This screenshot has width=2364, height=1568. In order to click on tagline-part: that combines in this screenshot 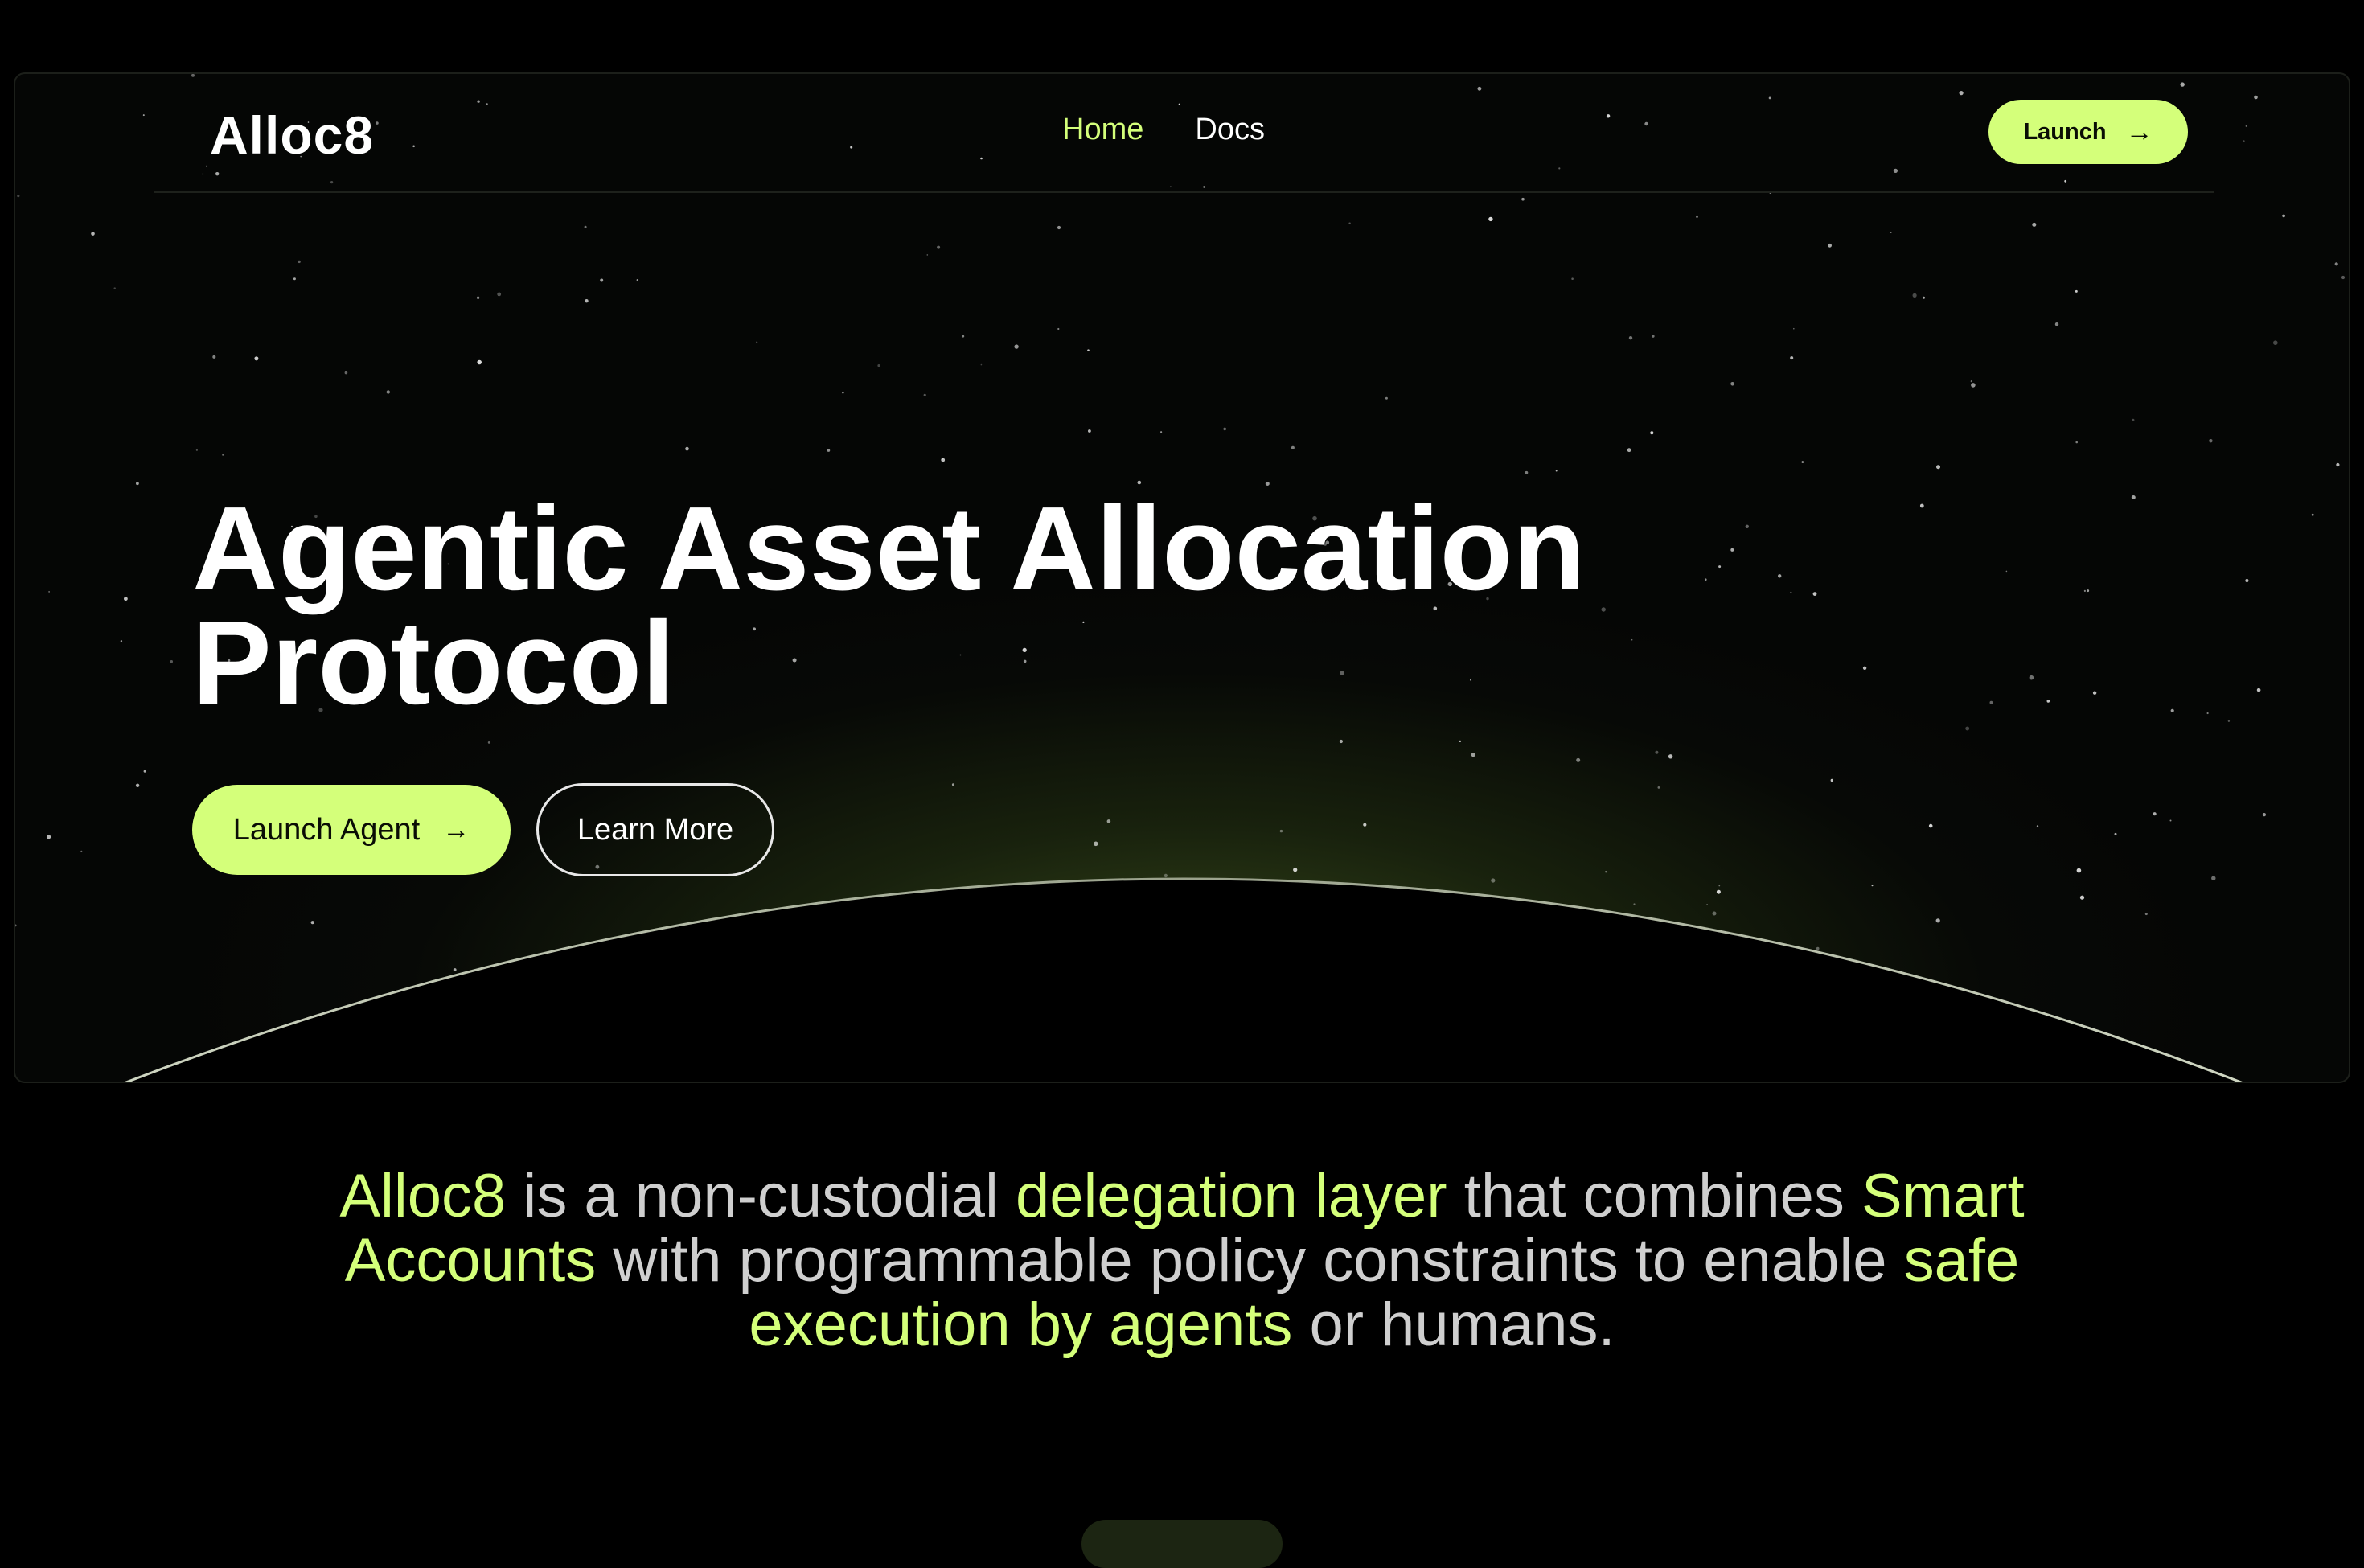, I will do `click(1654, 1196)`.